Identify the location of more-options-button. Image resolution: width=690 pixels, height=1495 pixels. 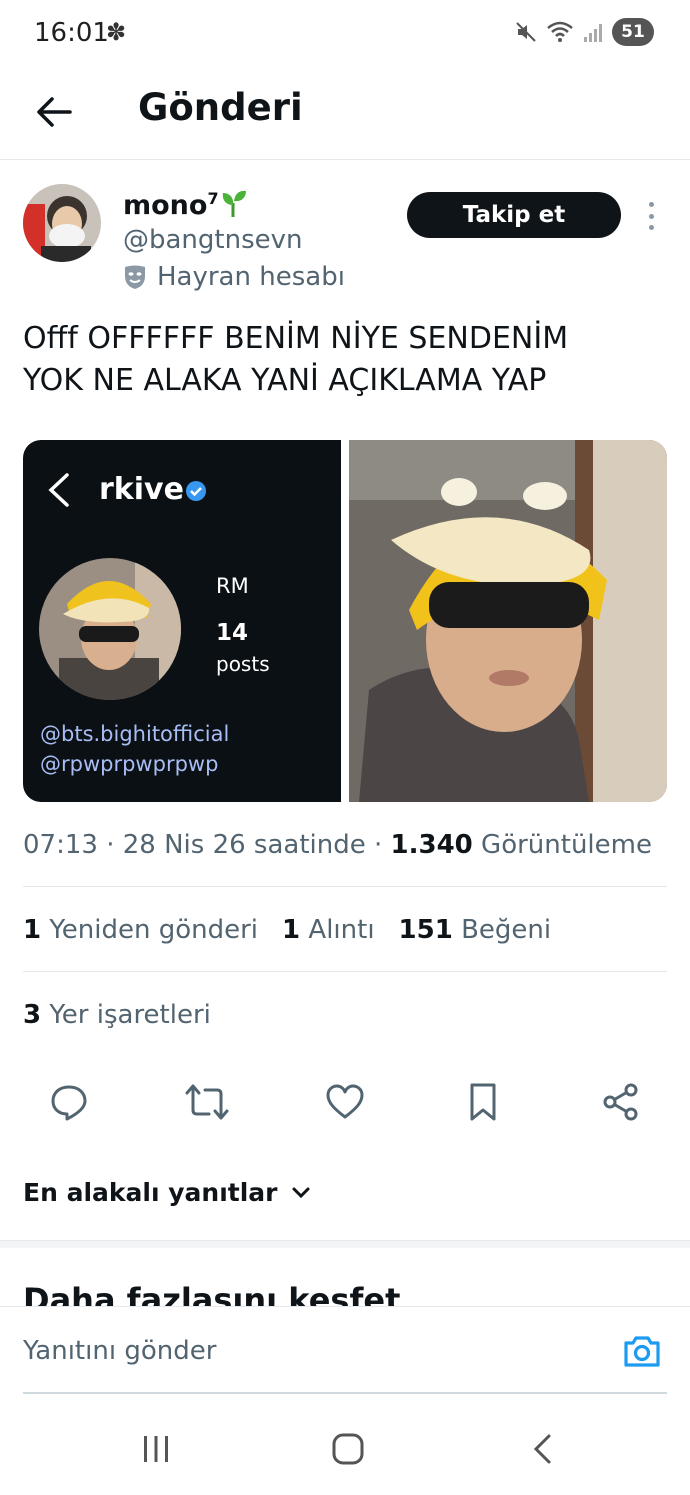
(651, 216).